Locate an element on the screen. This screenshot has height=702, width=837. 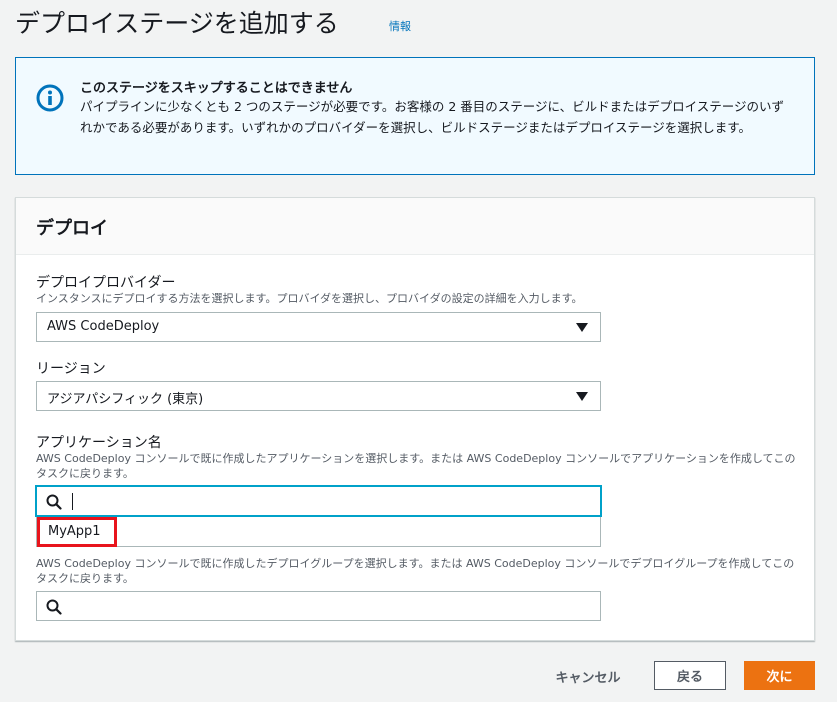
deployment-group-search is located at coordinates (318, 606).